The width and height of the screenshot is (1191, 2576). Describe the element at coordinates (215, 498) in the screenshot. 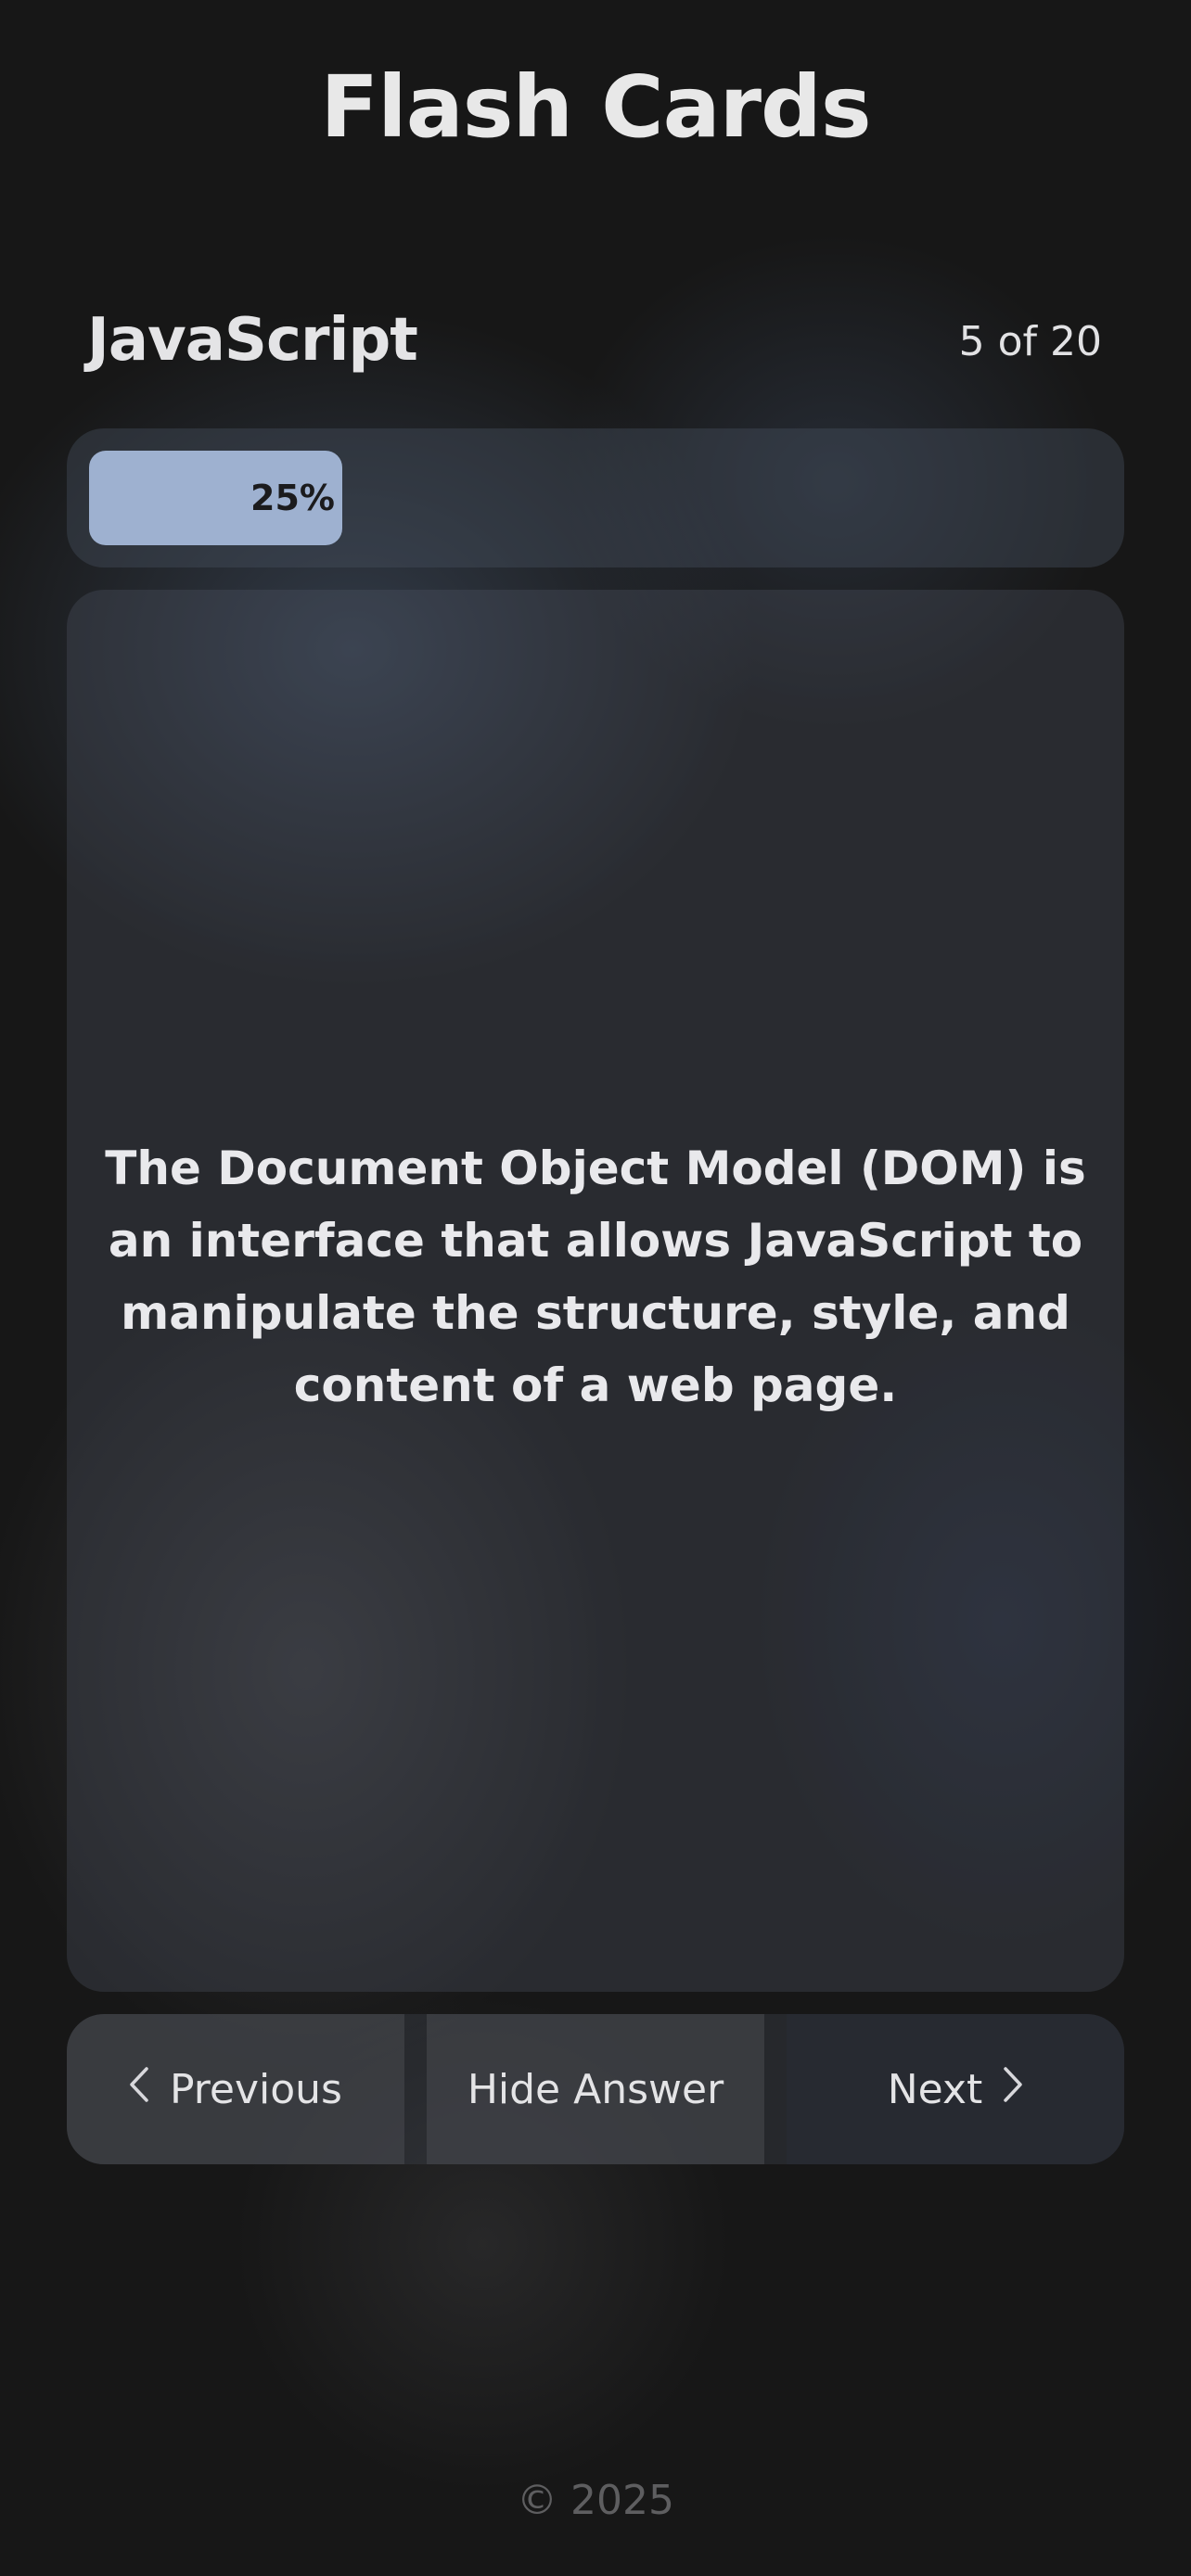

I see `progress-fill: 25%` at that location.